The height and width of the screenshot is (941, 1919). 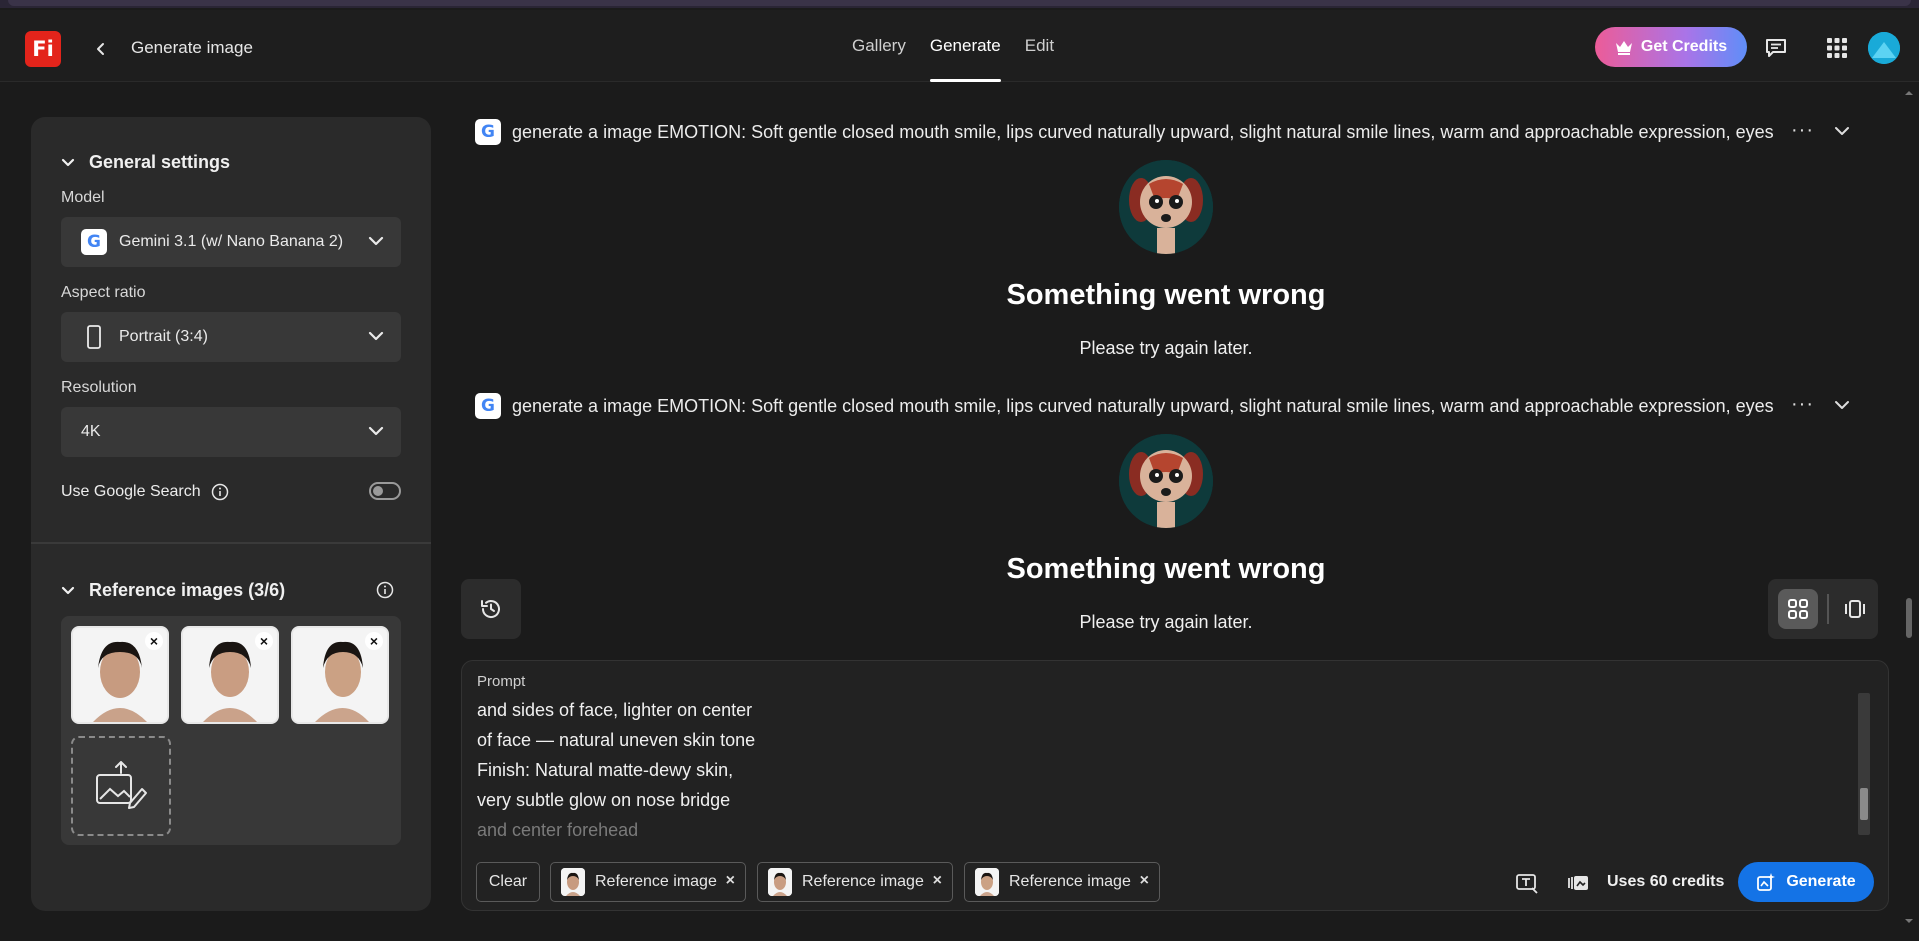 I want to click on generate-sparkle-icon, so click(x=1766, y=882).